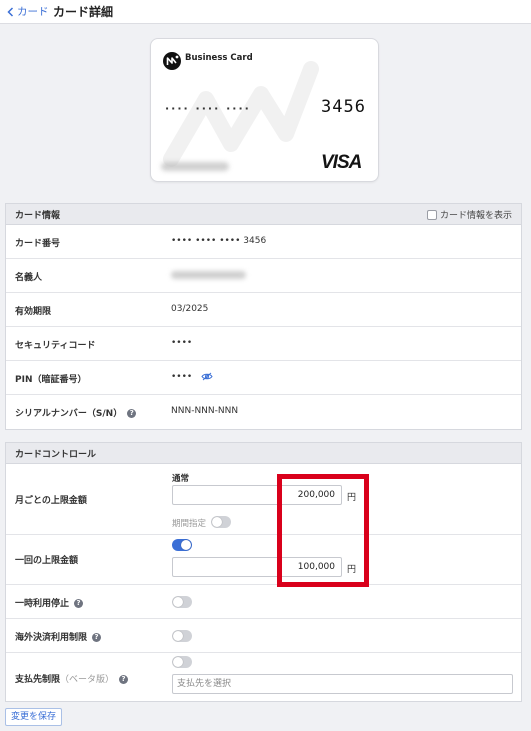  I want to click on expiry-row: 有効期限 03/2025, so click(263, 310).